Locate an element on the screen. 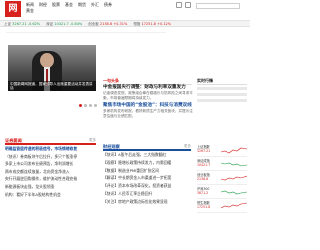  ticker-item: 上证 3267.21 -0.62% is located at coordinates (22, 23).